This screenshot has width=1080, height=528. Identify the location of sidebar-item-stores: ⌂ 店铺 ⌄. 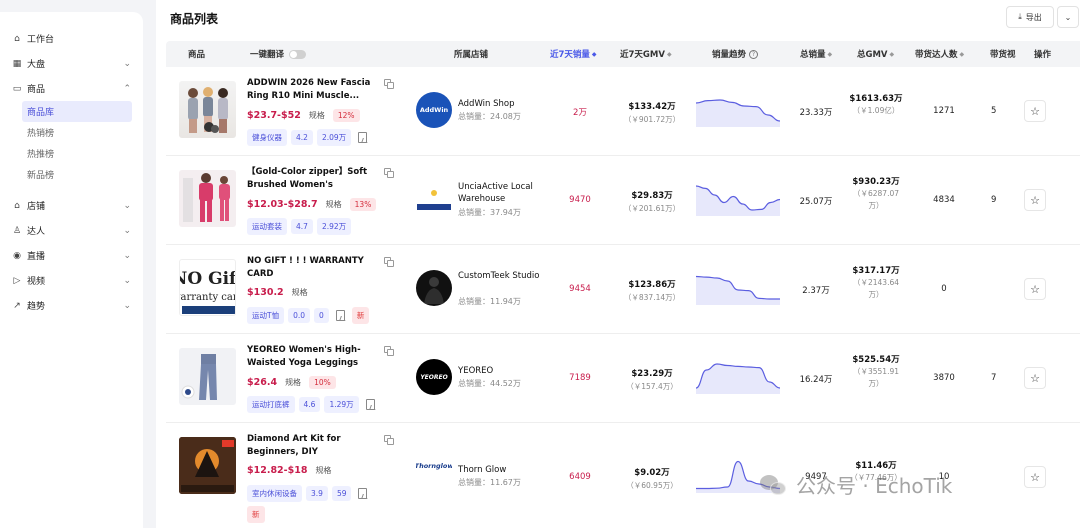
(71, 205).